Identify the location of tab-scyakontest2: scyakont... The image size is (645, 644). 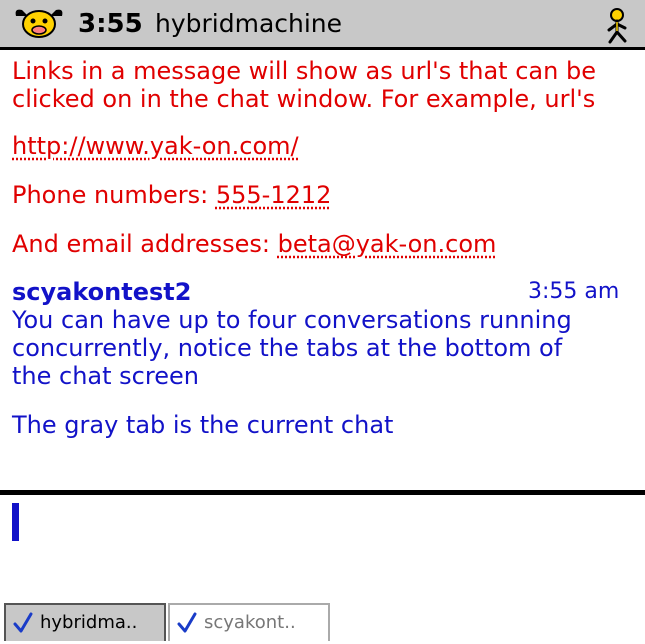
(249, 622).